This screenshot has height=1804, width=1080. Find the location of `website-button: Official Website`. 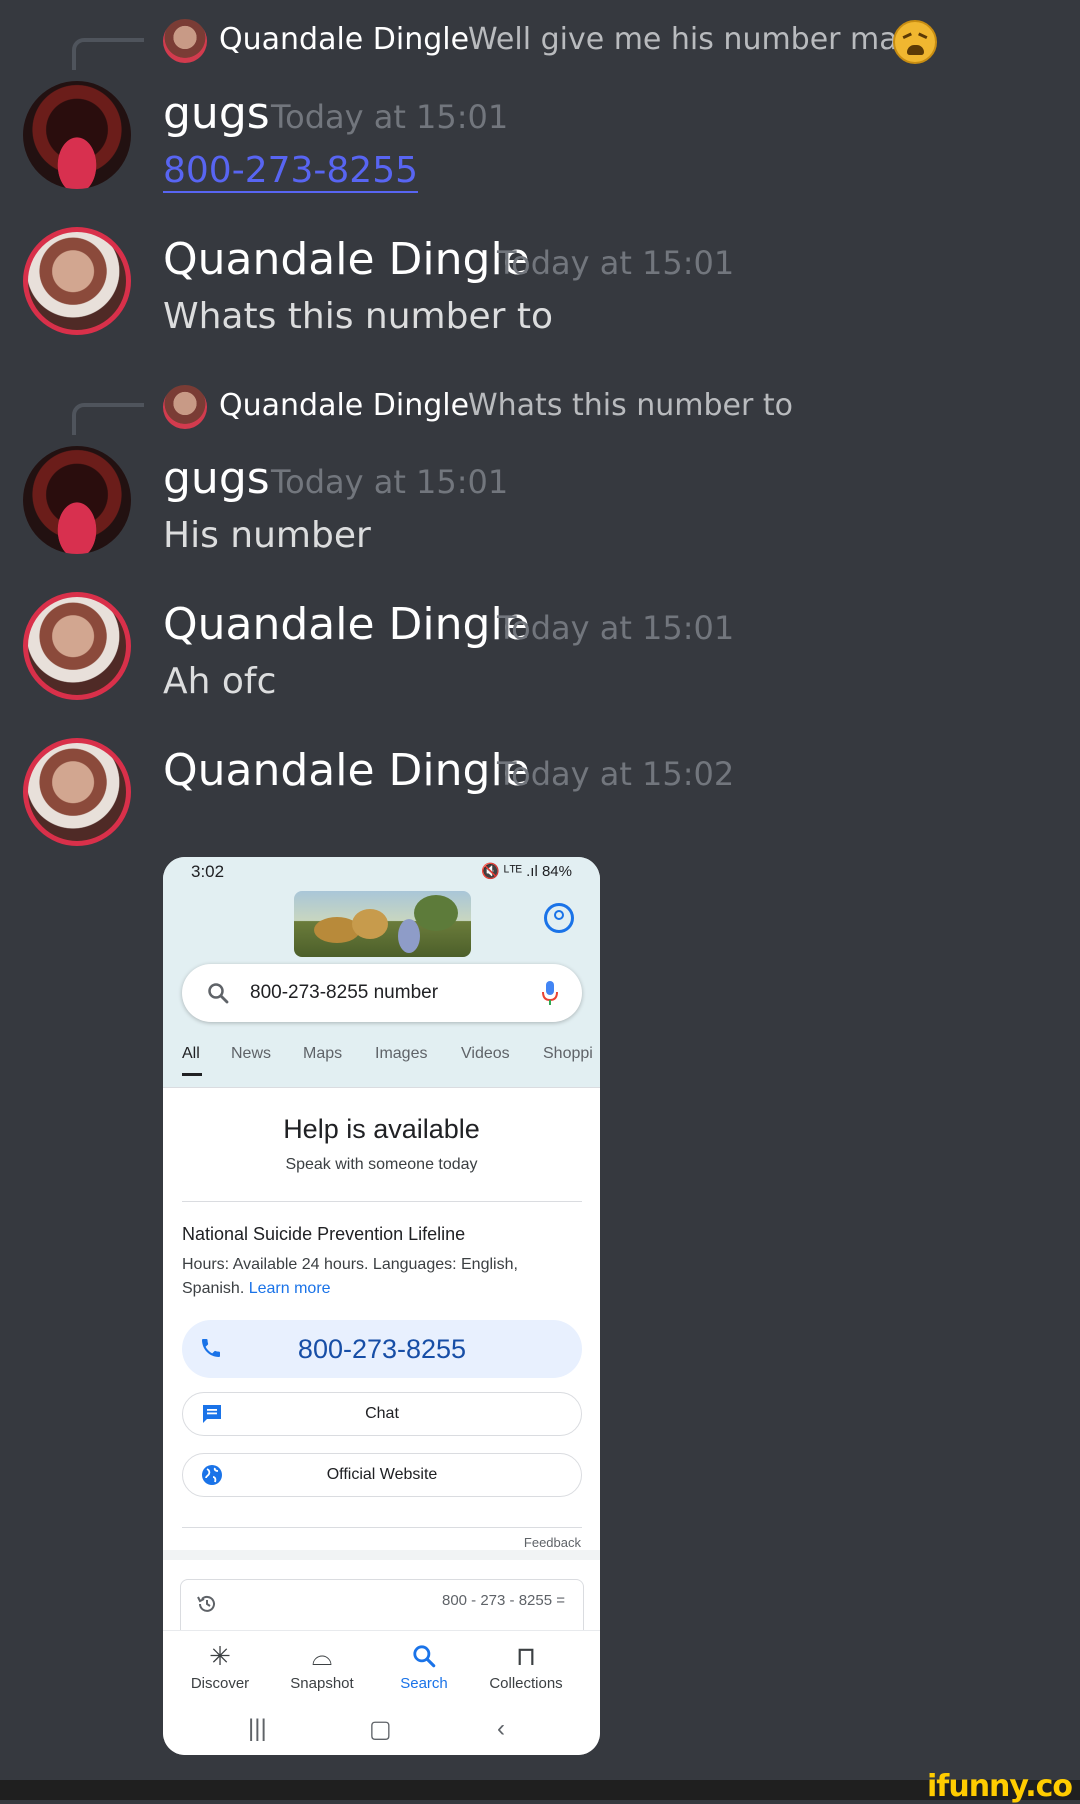

website-button: Official Website is located at coordinates (382, 1475).